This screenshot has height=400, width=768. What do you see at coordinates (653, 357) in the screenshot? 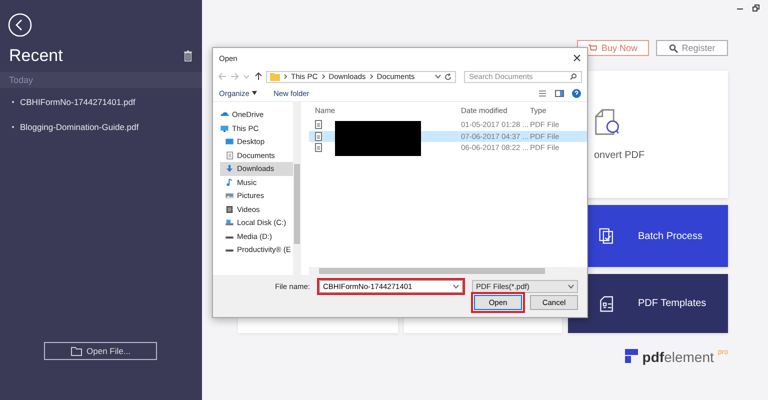
I see `logo-text: pdf` at bounding box center [653, 357].